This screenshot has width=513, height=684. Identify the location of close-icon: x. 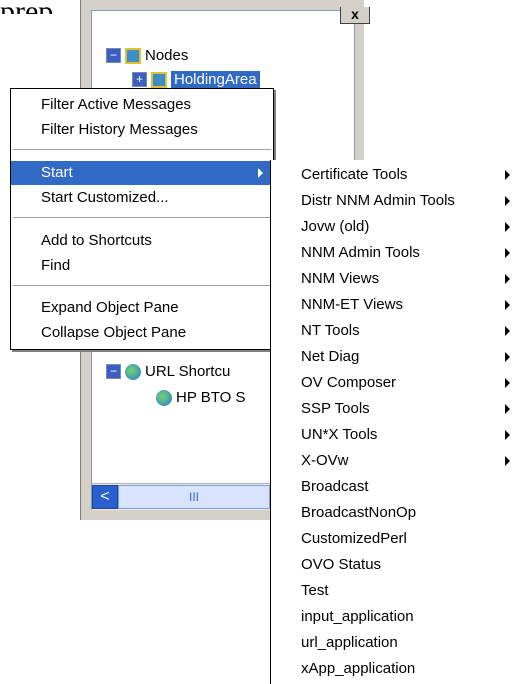
(355, 14).